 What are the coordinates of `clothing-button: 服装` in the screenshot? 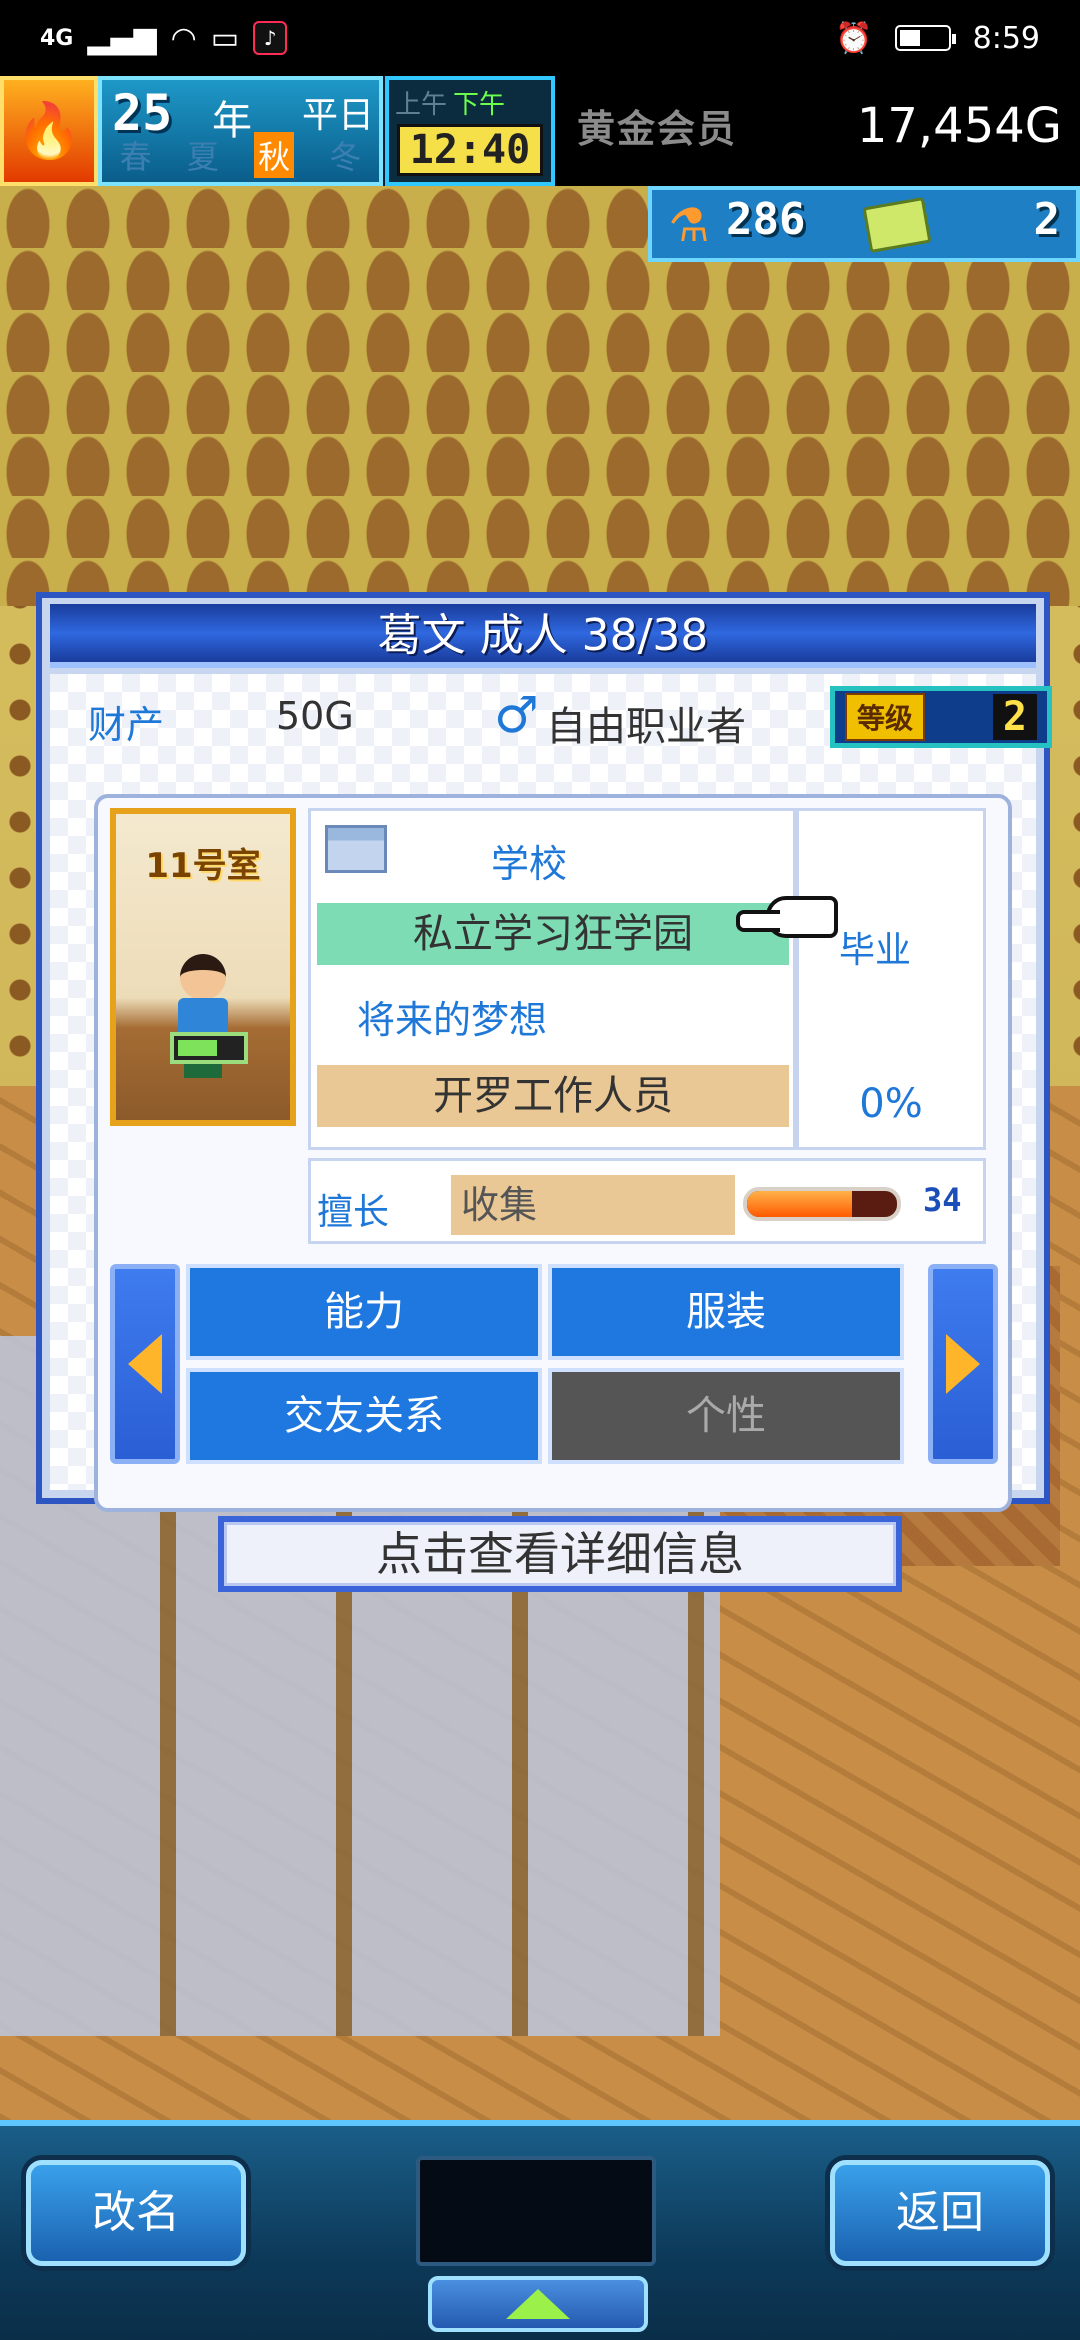 It's located at (726, 1312).